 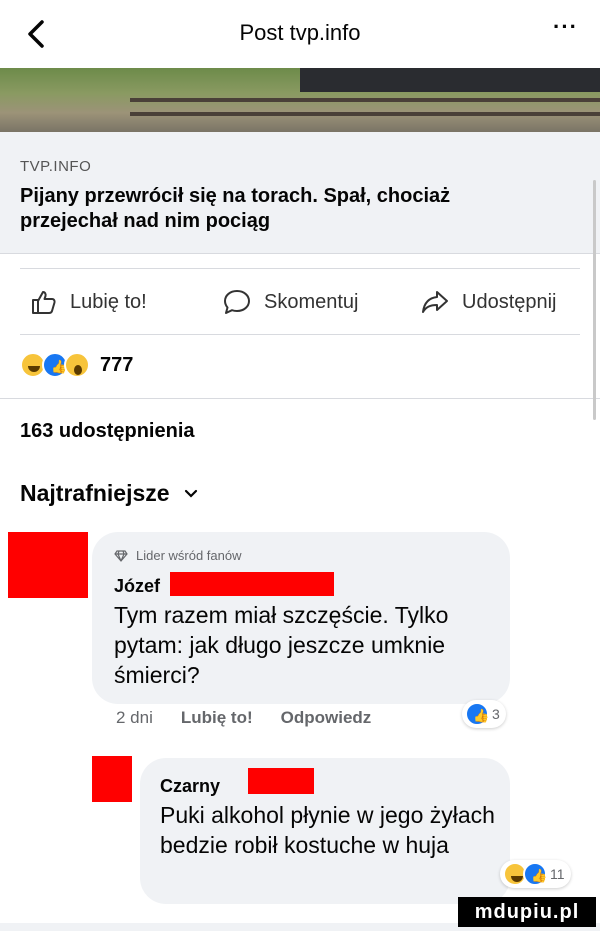 What do you see at coordinates (496, 714) in the screenshot?
I see `comment-reaction-count: 3` at bounding box center [496, 714].